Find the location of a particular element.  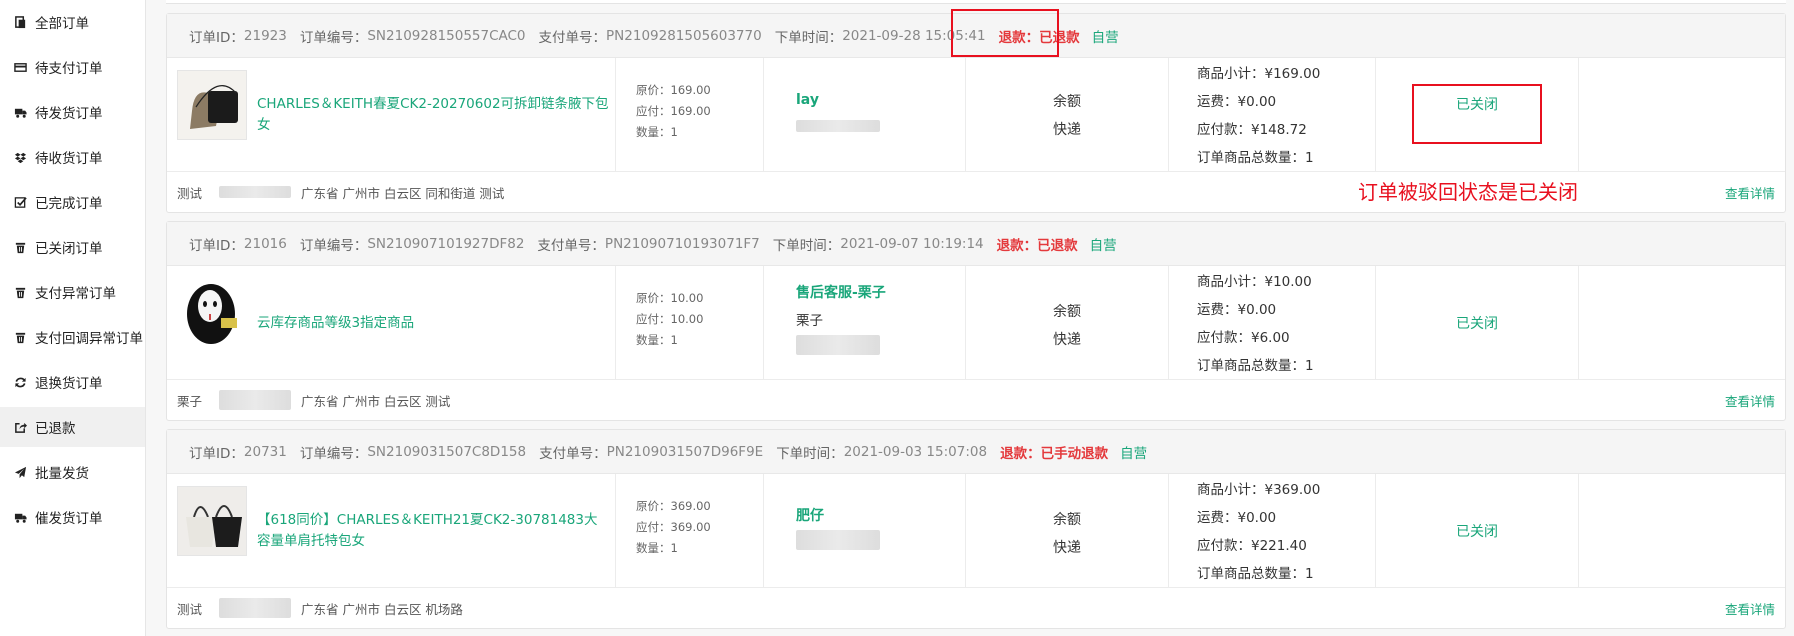

sidebar-item-label: 支付异常订单 is located at coordinates (75, 294).